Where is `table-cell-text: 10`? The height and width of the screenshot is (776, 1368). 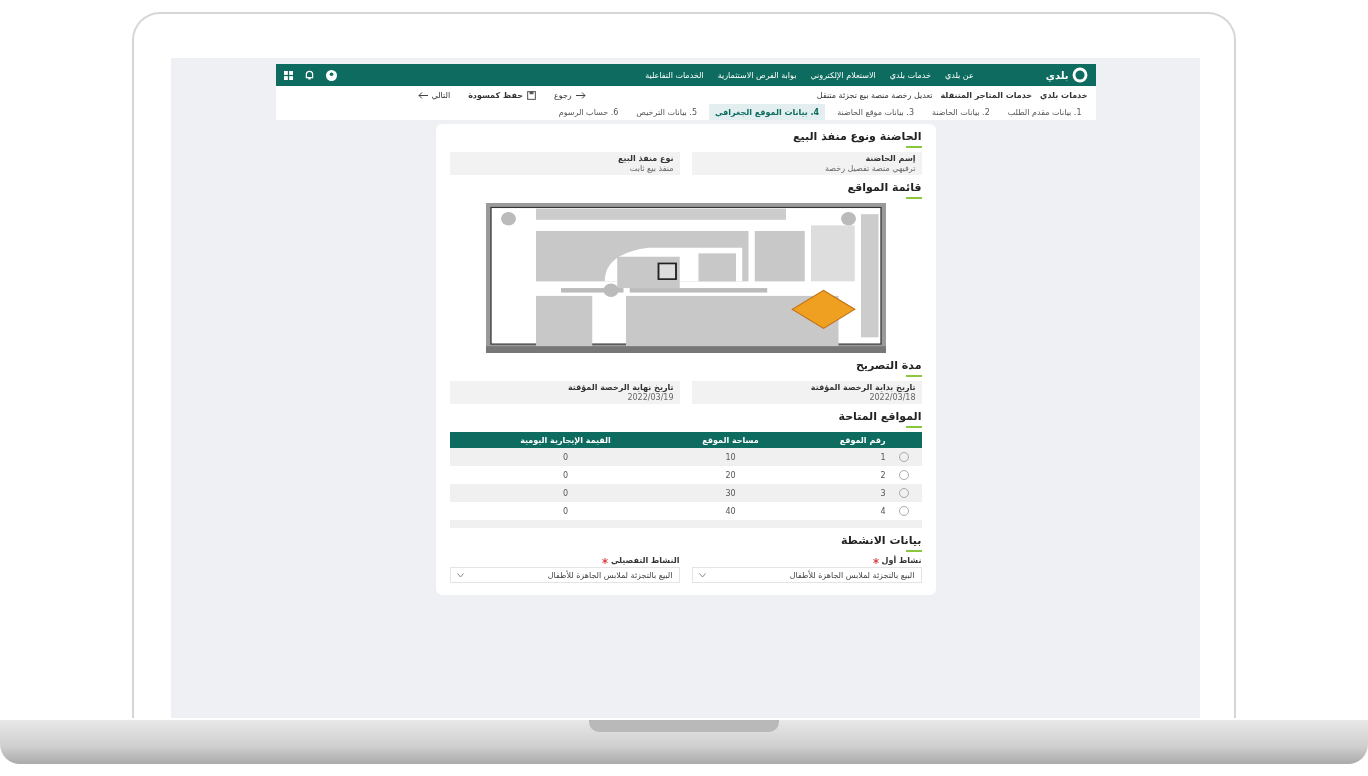 table-cell-text: 10 is located at coordinates (730, 457).